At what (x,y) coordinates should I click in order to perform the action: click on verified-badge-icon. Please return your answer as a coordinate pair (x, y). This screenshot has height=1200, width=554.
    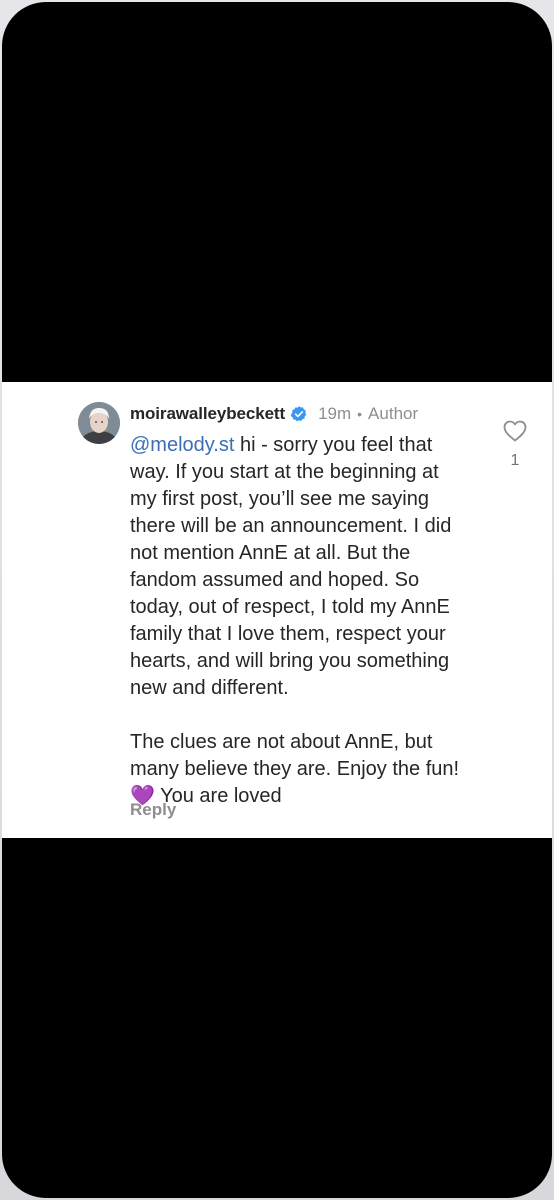
    Looking at the image, I should click on (298, 414).